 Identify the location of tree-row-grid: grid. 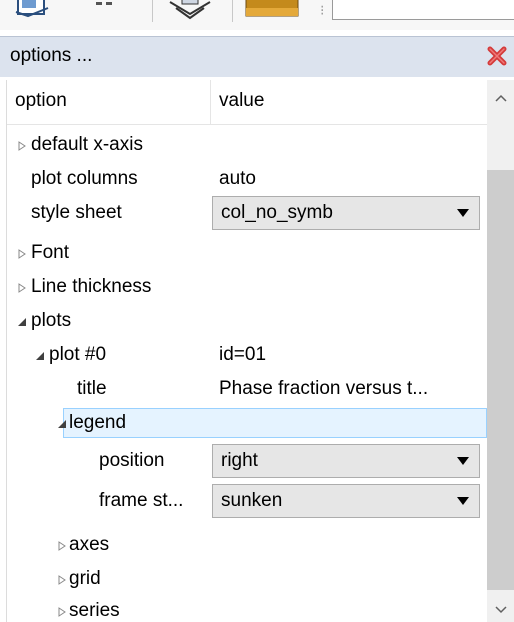
(247, 579).